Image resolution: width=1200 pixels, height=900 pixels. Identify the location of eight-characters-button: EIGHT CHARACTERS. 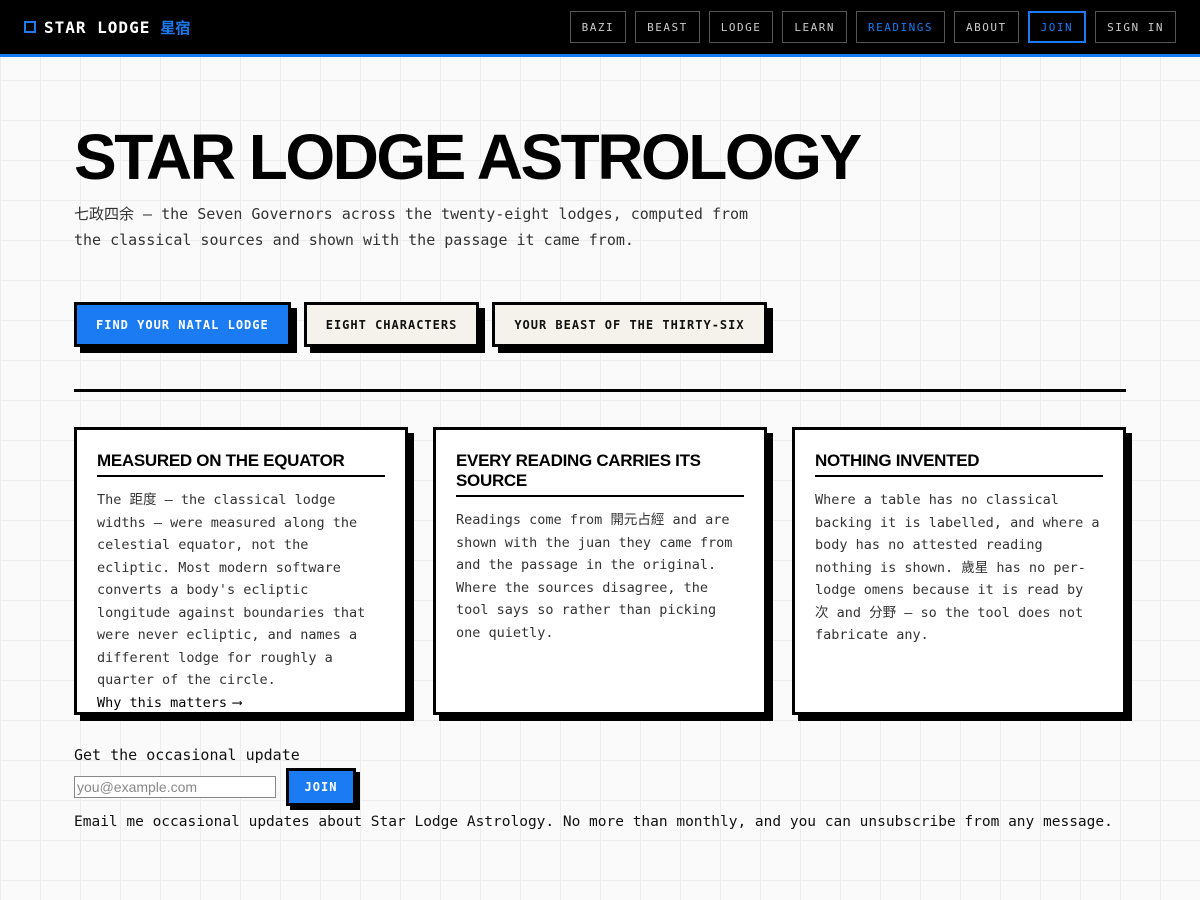
(391, 324).